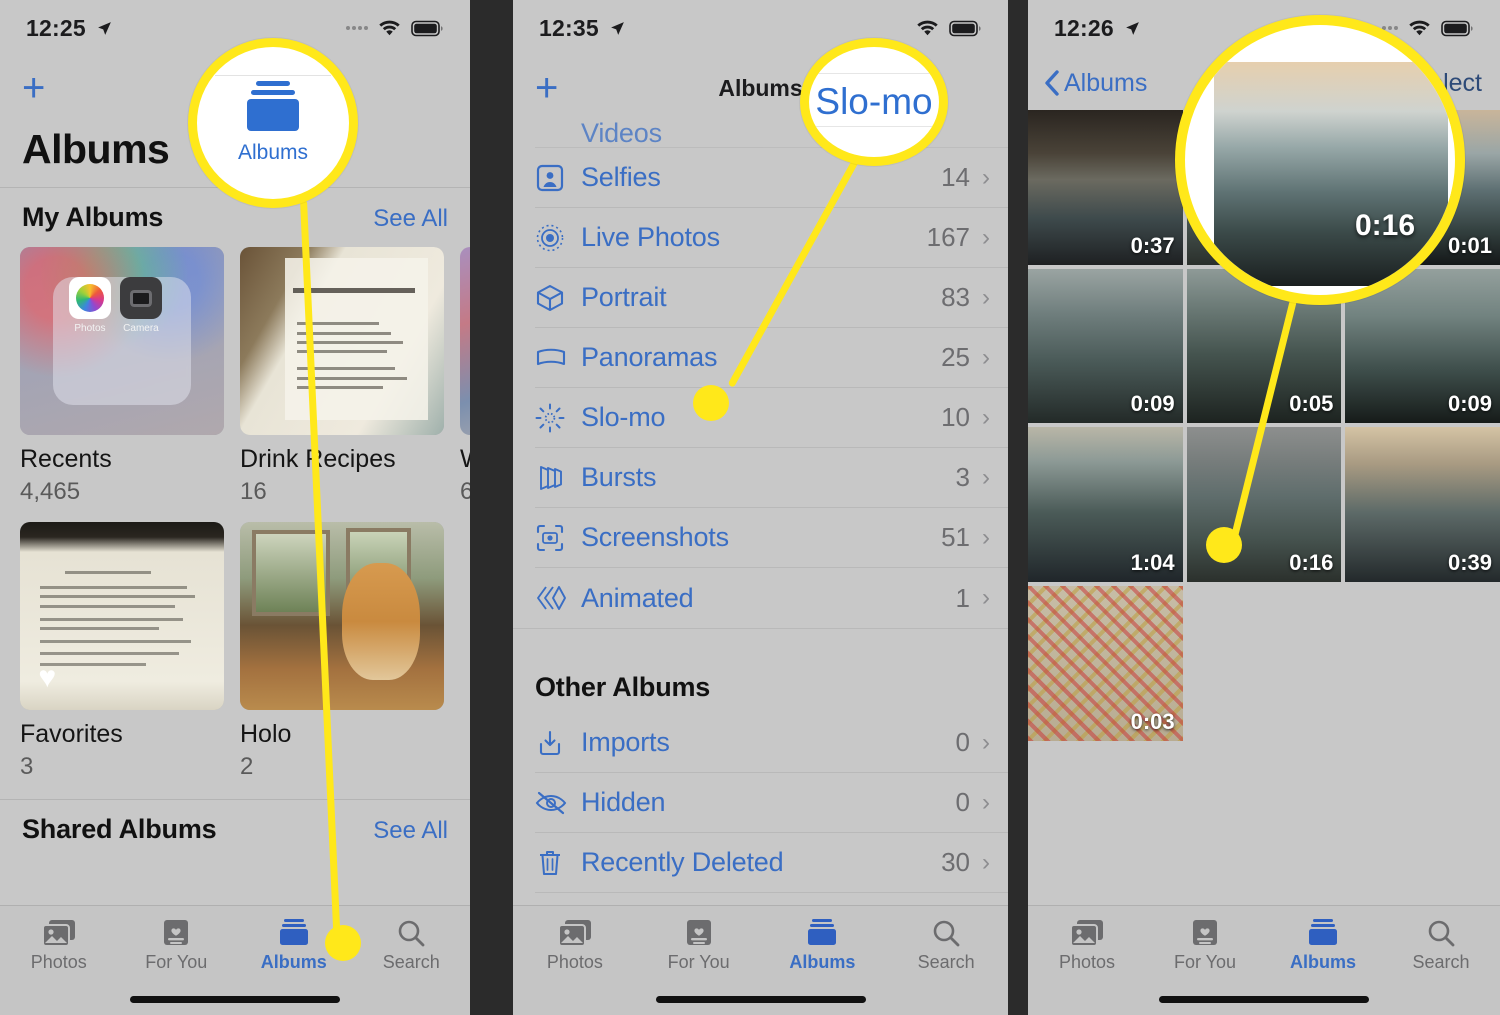 The width and height of the screenshot is (1500, 1015). I want to click on callout-duration: 0:16, so click(1384, 225).